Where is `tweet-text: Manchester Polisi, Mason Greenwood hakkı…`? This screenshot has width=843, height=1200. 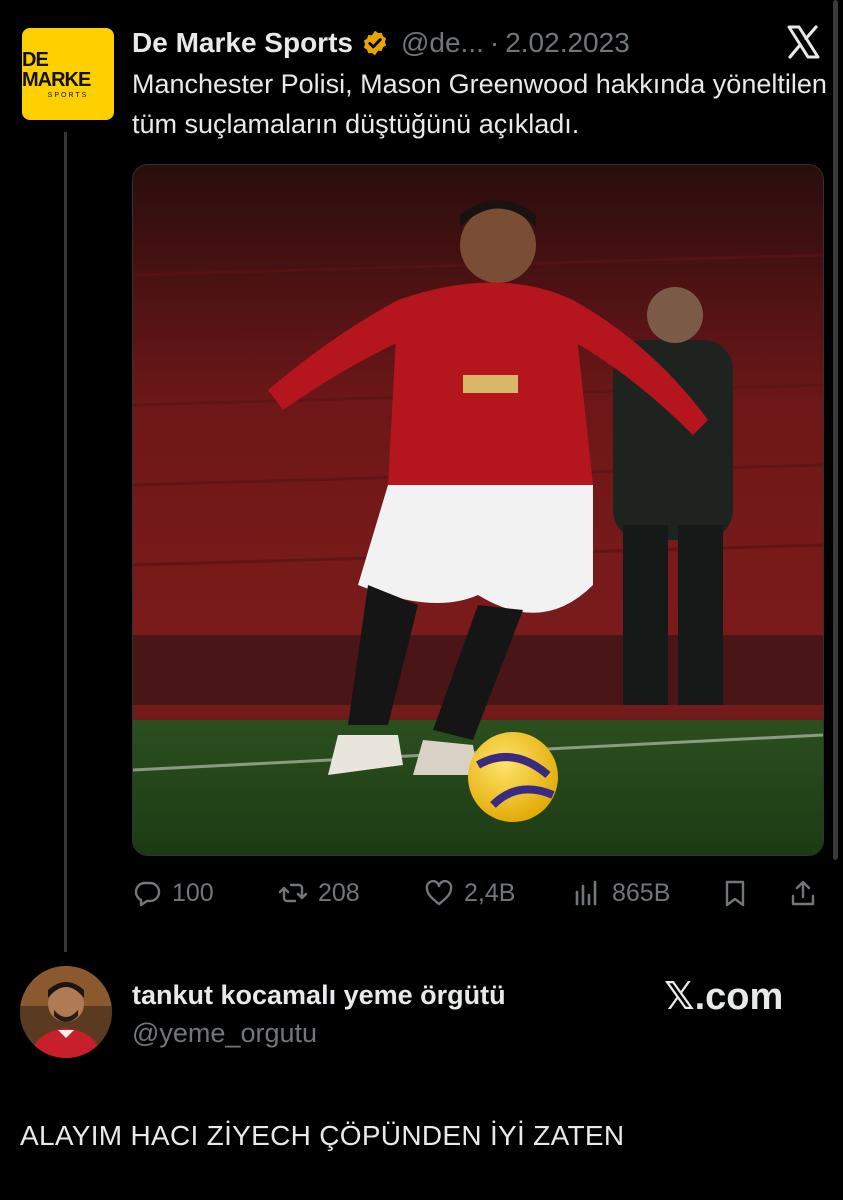
tweet-text: Manchester Polisi, Mason Greenwood hakkı… is located at coordinates (479, 104).